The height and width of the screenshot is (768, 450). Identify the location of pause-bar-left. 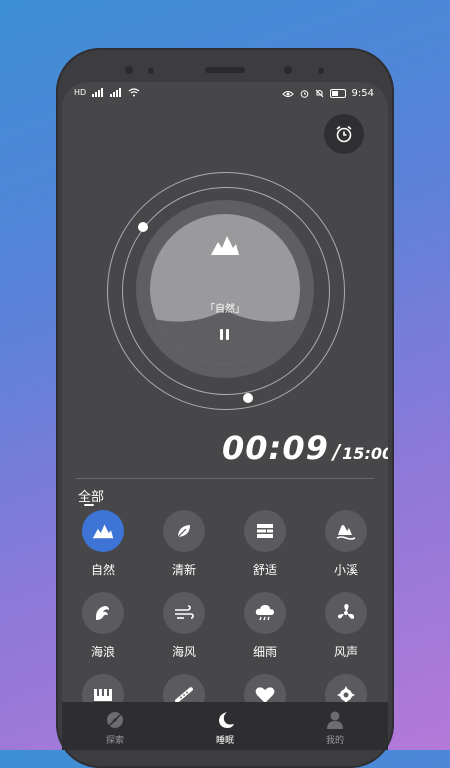
(221, 334).